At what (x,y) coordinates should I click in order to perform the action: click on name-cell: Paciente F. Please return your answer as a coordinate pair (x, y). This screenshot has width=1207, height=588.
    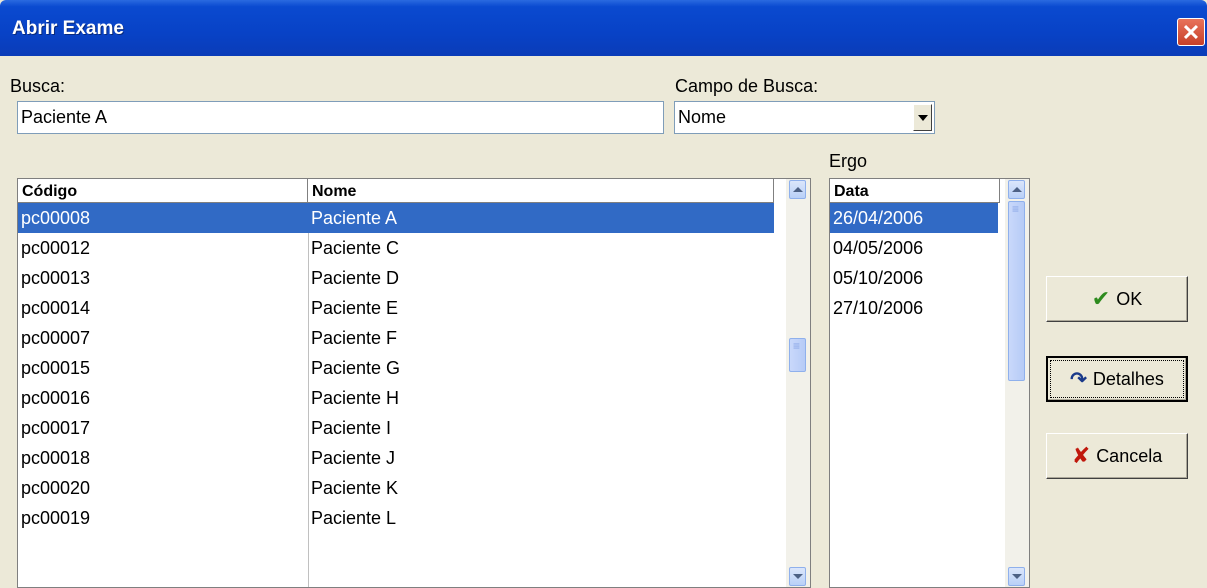
    Looking at the image, I should click on (354, 338).